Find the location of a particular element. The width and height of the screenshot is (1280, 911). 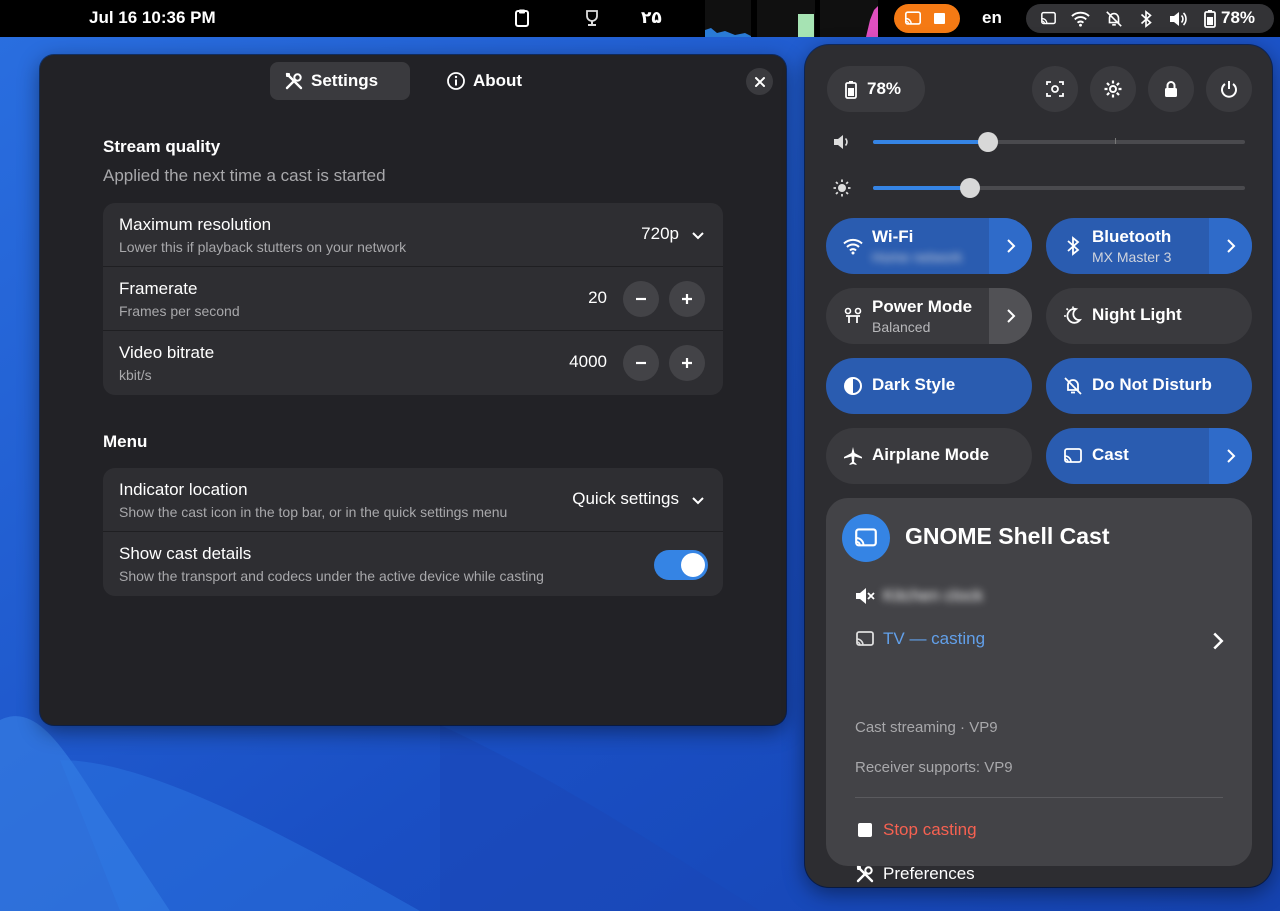

framerate-row: Framerate Frames per second 20 is located at coordinates (413, 299).